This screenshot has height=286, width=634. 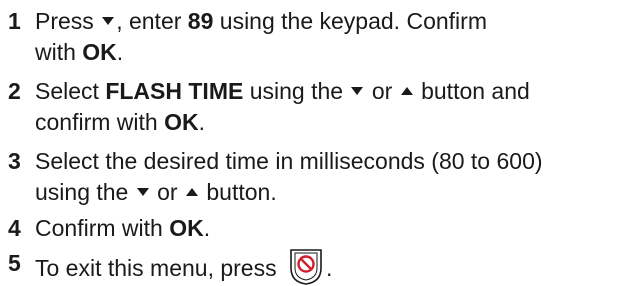 I want to click on step-line: Confirm with OK., so click(x=122, y=228).